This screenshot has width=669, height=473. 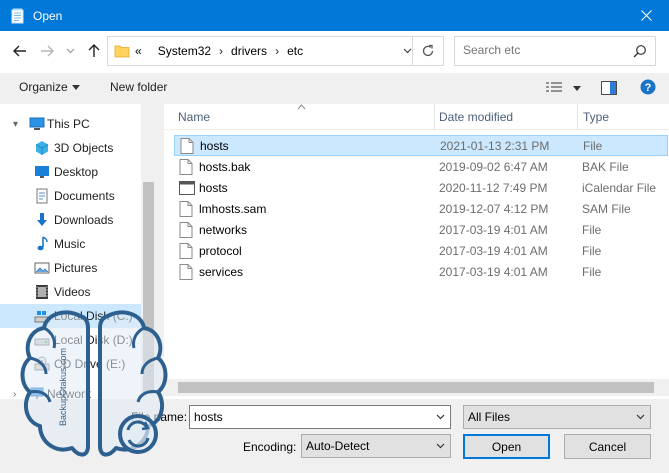 I want to click on nav-item-documents: Documents, so click(x=70, y=196).